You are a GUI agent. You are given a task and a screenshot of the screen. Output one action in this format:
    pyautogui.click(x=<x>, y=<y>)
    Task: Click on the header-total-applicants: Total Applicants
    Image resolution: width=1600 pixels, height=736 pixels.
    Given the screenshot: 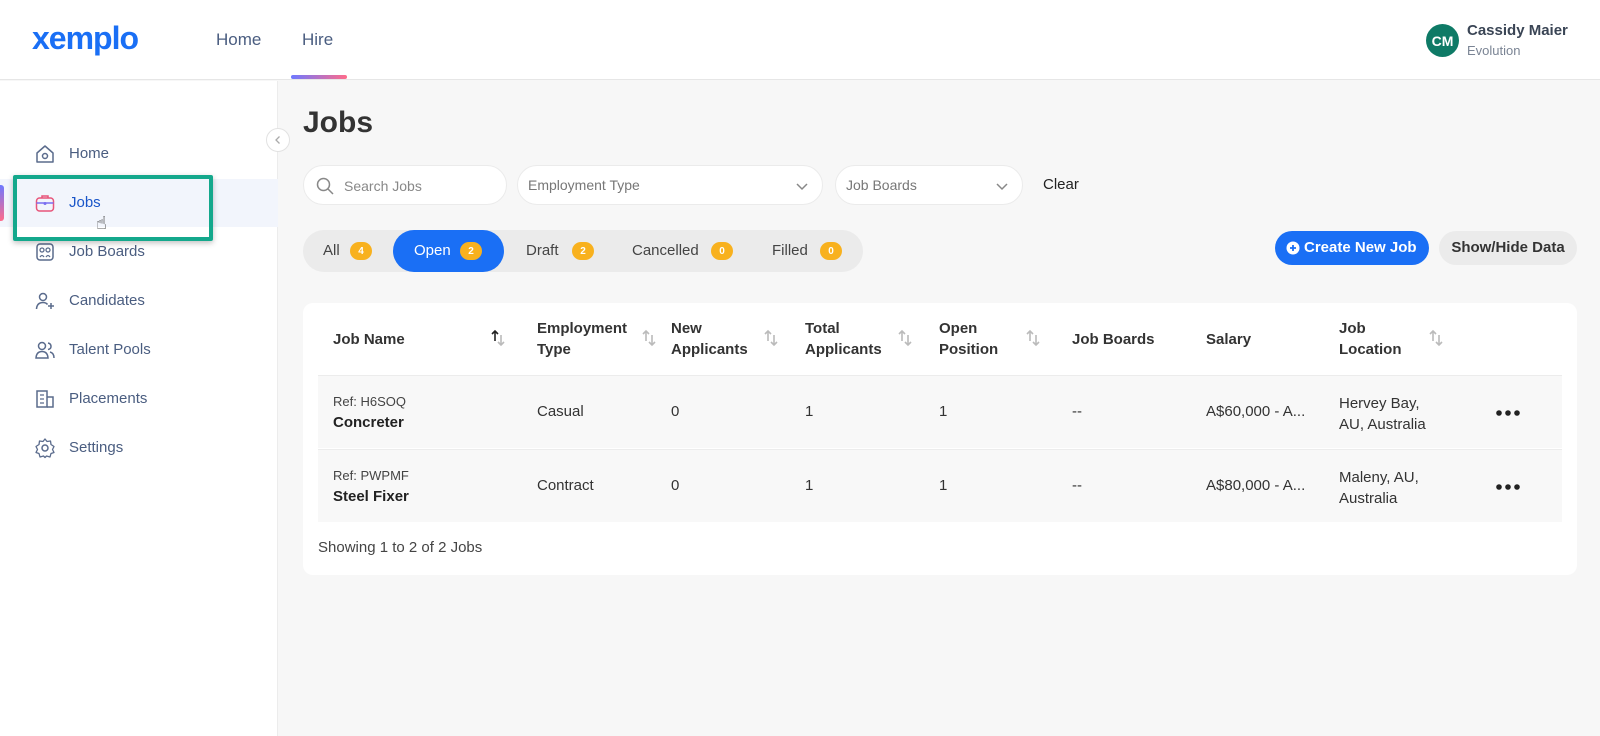 What is the action you would take?
    pyautogui.click(x=843, y=339)
    